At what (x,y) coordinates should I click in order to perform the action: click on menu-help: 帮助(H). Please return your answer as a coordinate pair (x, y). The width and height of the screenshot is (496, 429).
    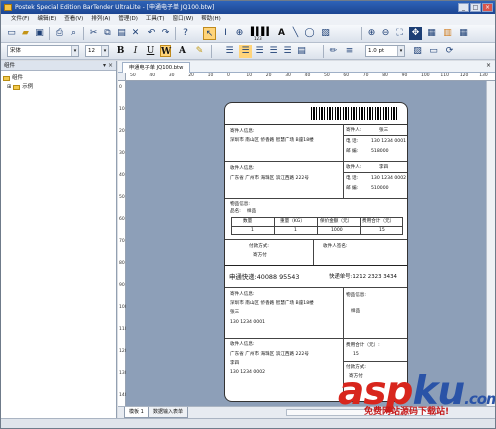
    Looking at the image, I should click on (210, 19).